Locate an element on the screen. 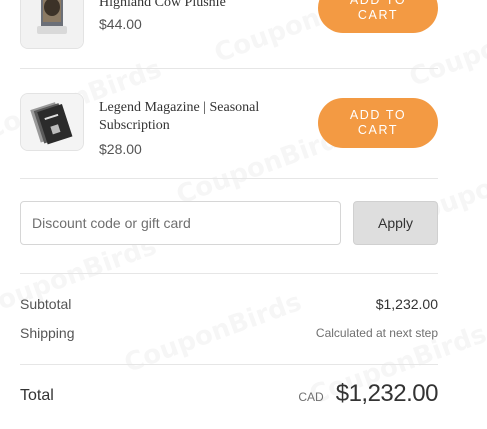 The height and width of the screenshot is (429, 487). product-price: $44.00 is located at coordinates (120, 24).